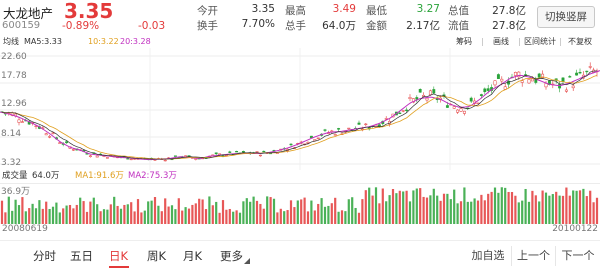  I want to click on stat-value-open: 3.35, so click(263, 9).